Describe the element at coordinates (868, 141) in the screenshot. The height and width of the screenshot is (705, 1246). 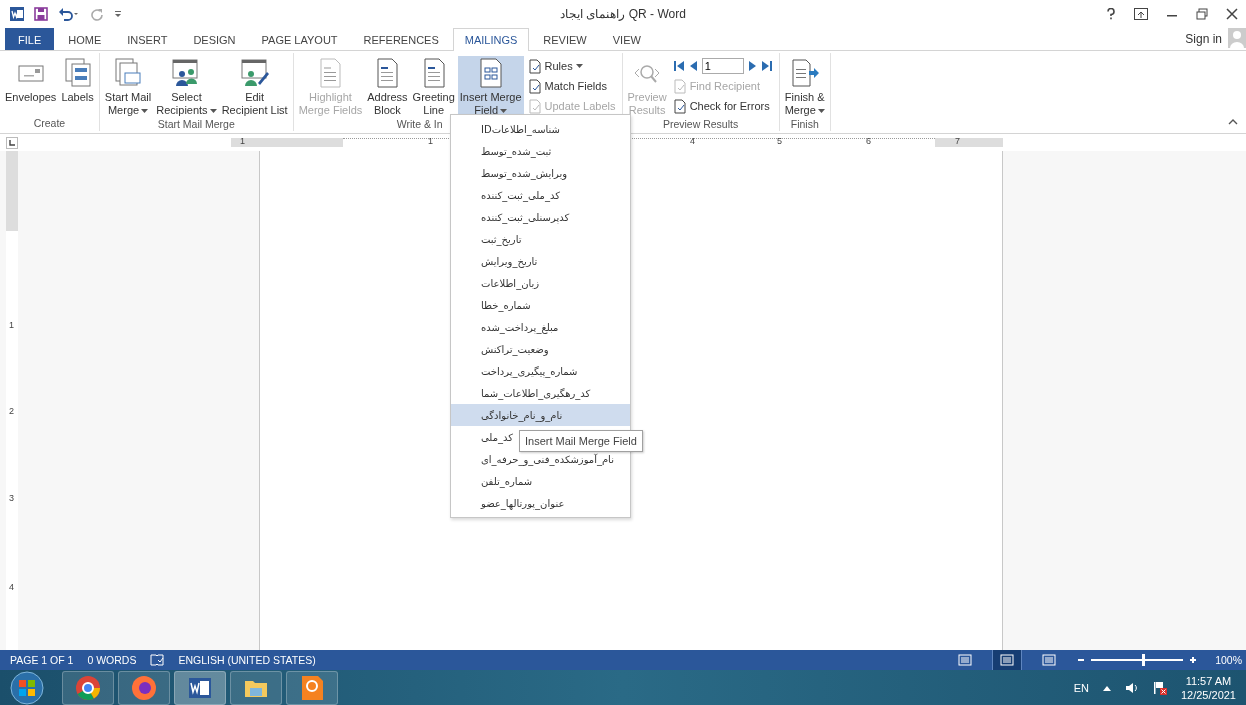
I see `ruler-number: 6` at that location.